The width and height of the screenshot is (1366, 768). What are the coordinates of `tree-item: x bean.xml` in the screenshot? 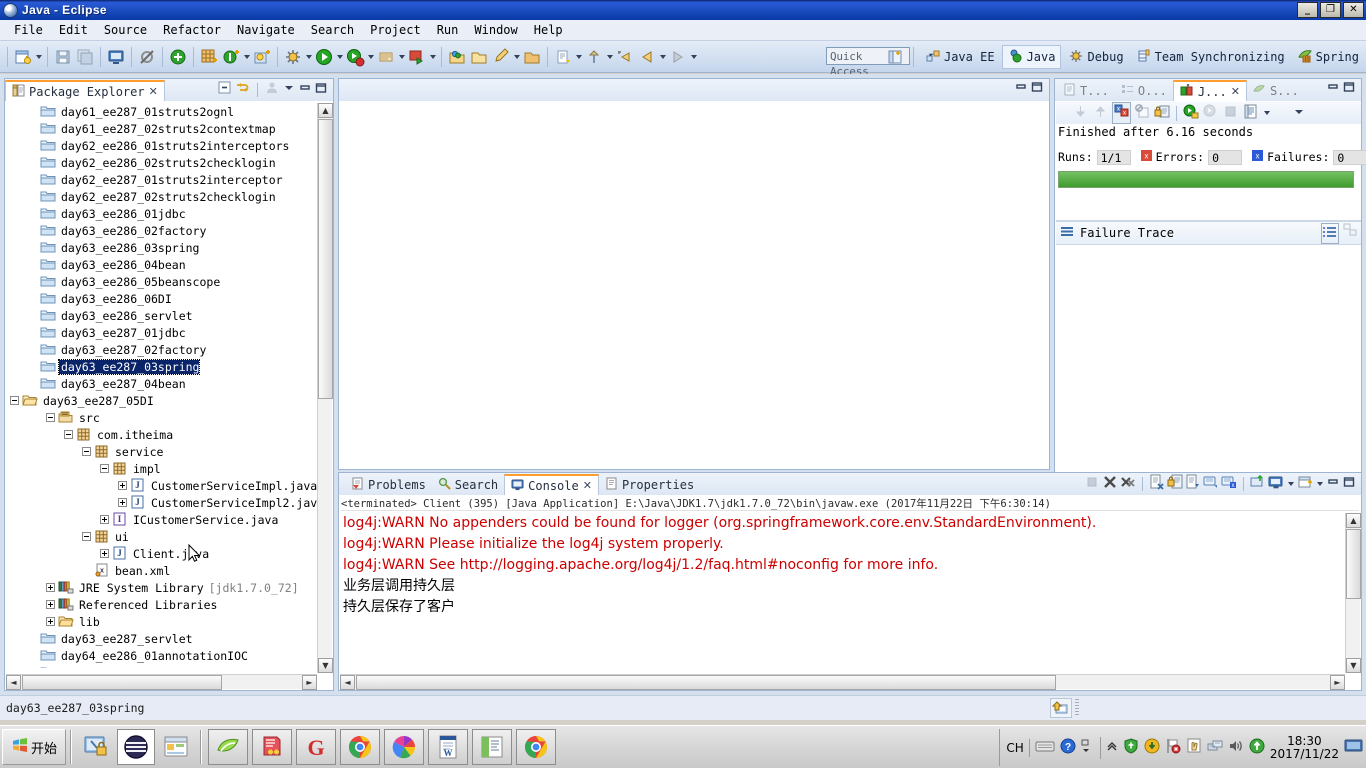 It's located at (162, 570).